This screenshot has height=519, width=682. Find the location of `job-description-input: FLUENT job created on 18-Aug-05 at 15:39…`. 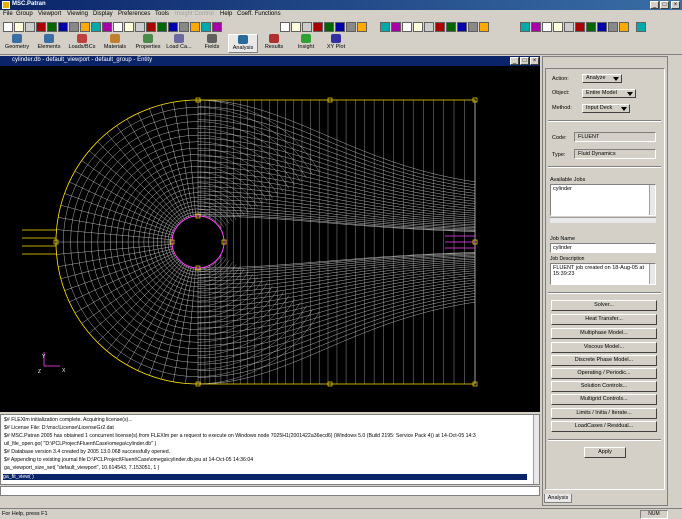

job-description-input: FLUENT job created on 18-Aug-05 at 15:39… is located at coordinates (603, 274).